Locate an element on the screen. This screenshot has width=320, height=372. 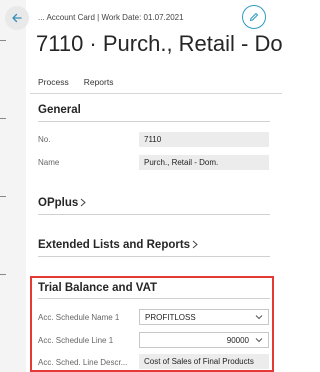
section-opplus-label: OPplus is located at coordinates (58, 203).